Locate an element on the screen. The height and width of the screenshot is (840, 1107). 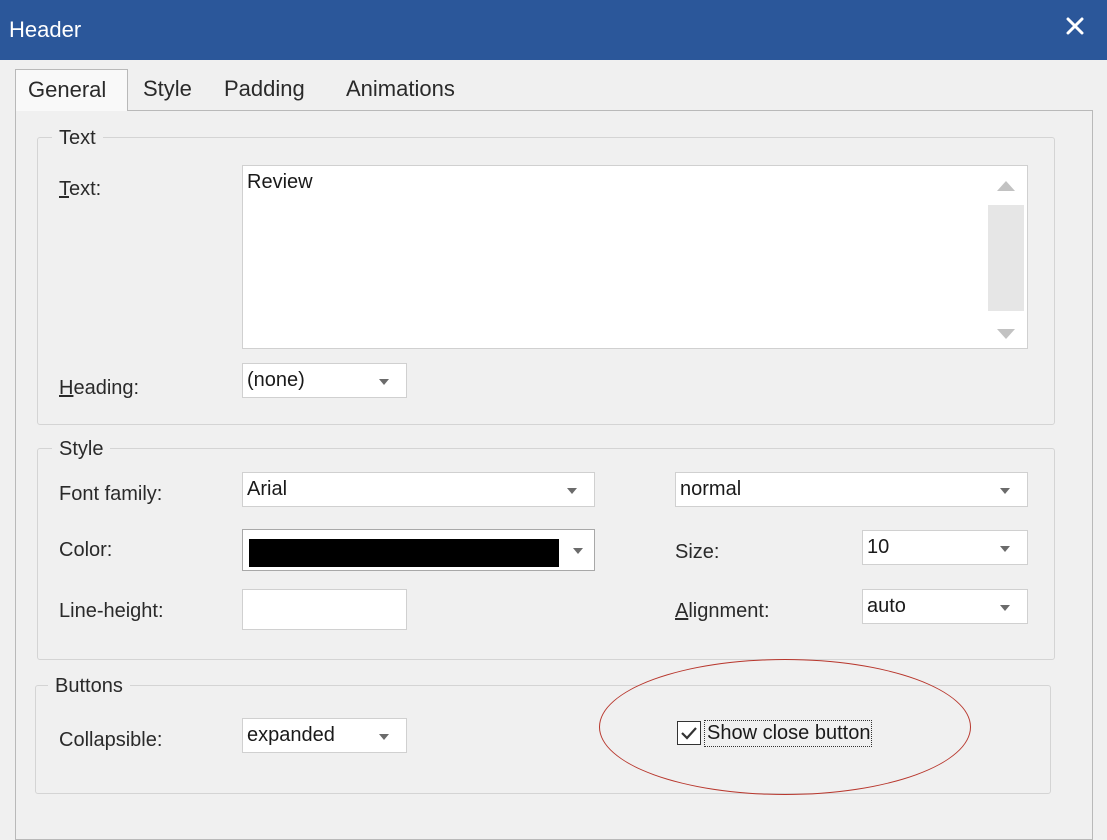
window-title: Header is located at coordinates (45, 29).